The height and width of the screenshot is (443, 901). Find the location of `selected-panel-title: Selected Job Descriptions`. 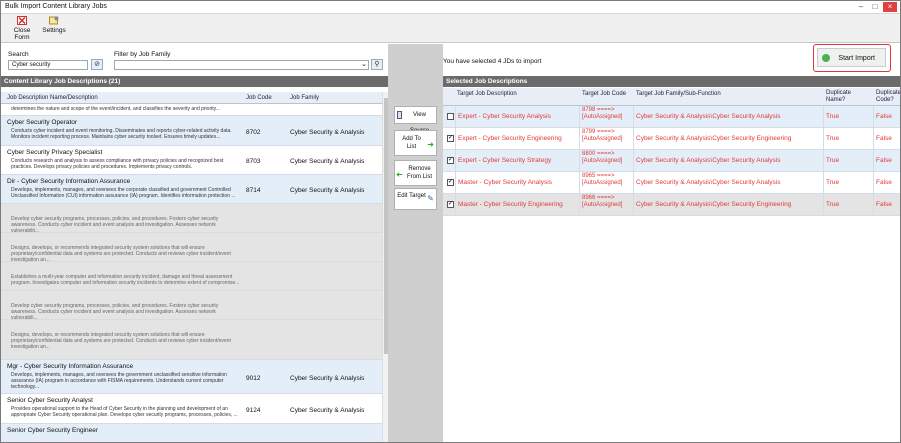

selected-panel-title: Selected Job Descriptions is located at coordinates (671, 81).